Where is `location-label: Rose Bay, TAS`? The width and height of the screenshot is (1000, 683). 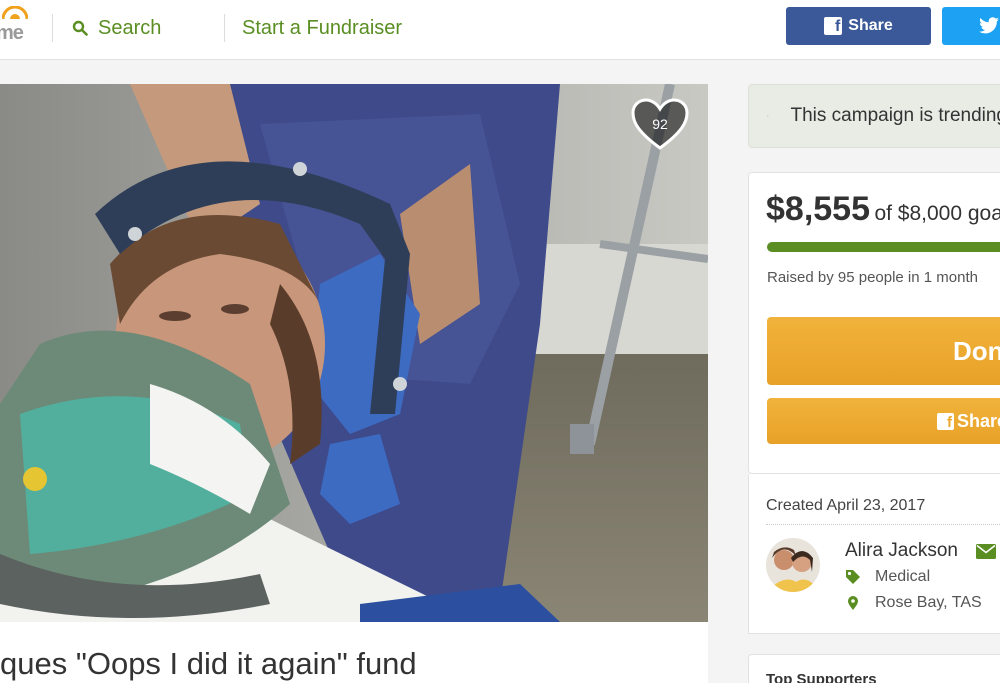
location-label: Rose Bay, TAS is located at coordinates (928, 602).